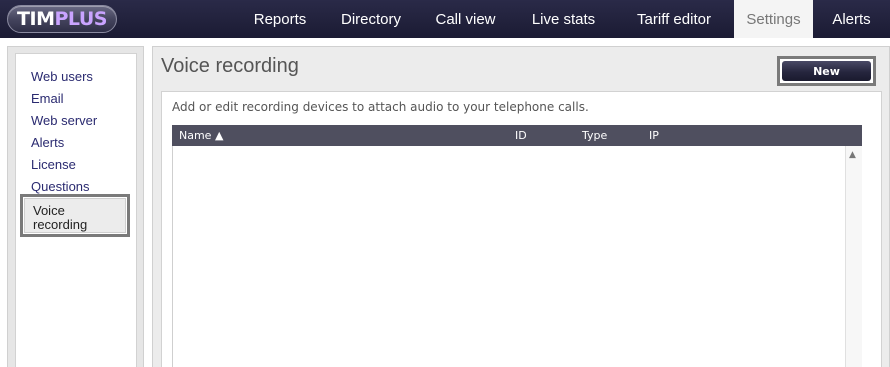 This screenshot has height=367, width=890. What do you see at coordinates (521, 135) in the screenshot?
I see `column-header-id: ID` at bounding box center [521, 135].